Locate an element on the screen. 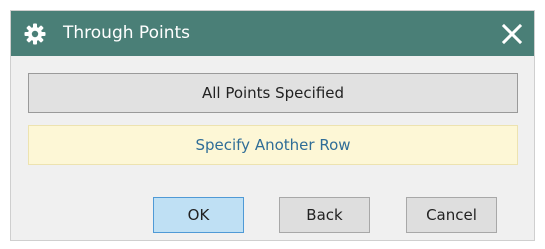  gear-icon is located at coordinates (35, 34).